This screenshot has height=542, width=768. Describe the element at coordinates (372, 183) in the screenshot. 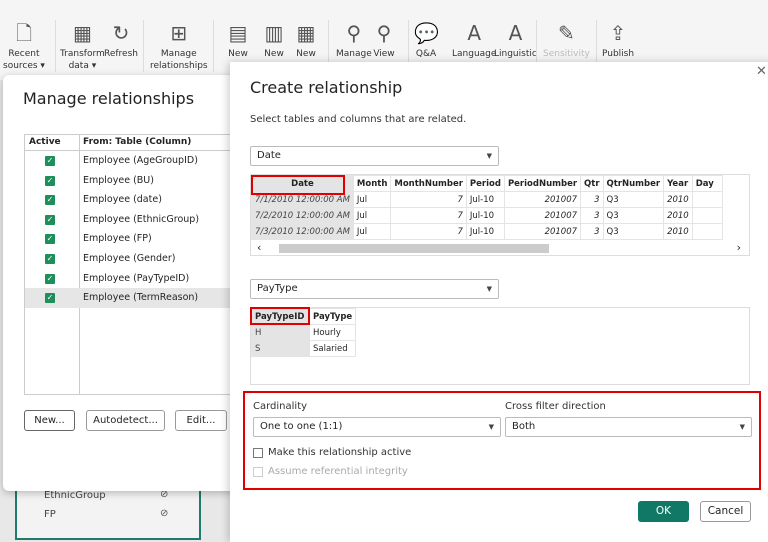

I see `column-header: Month` at that location.